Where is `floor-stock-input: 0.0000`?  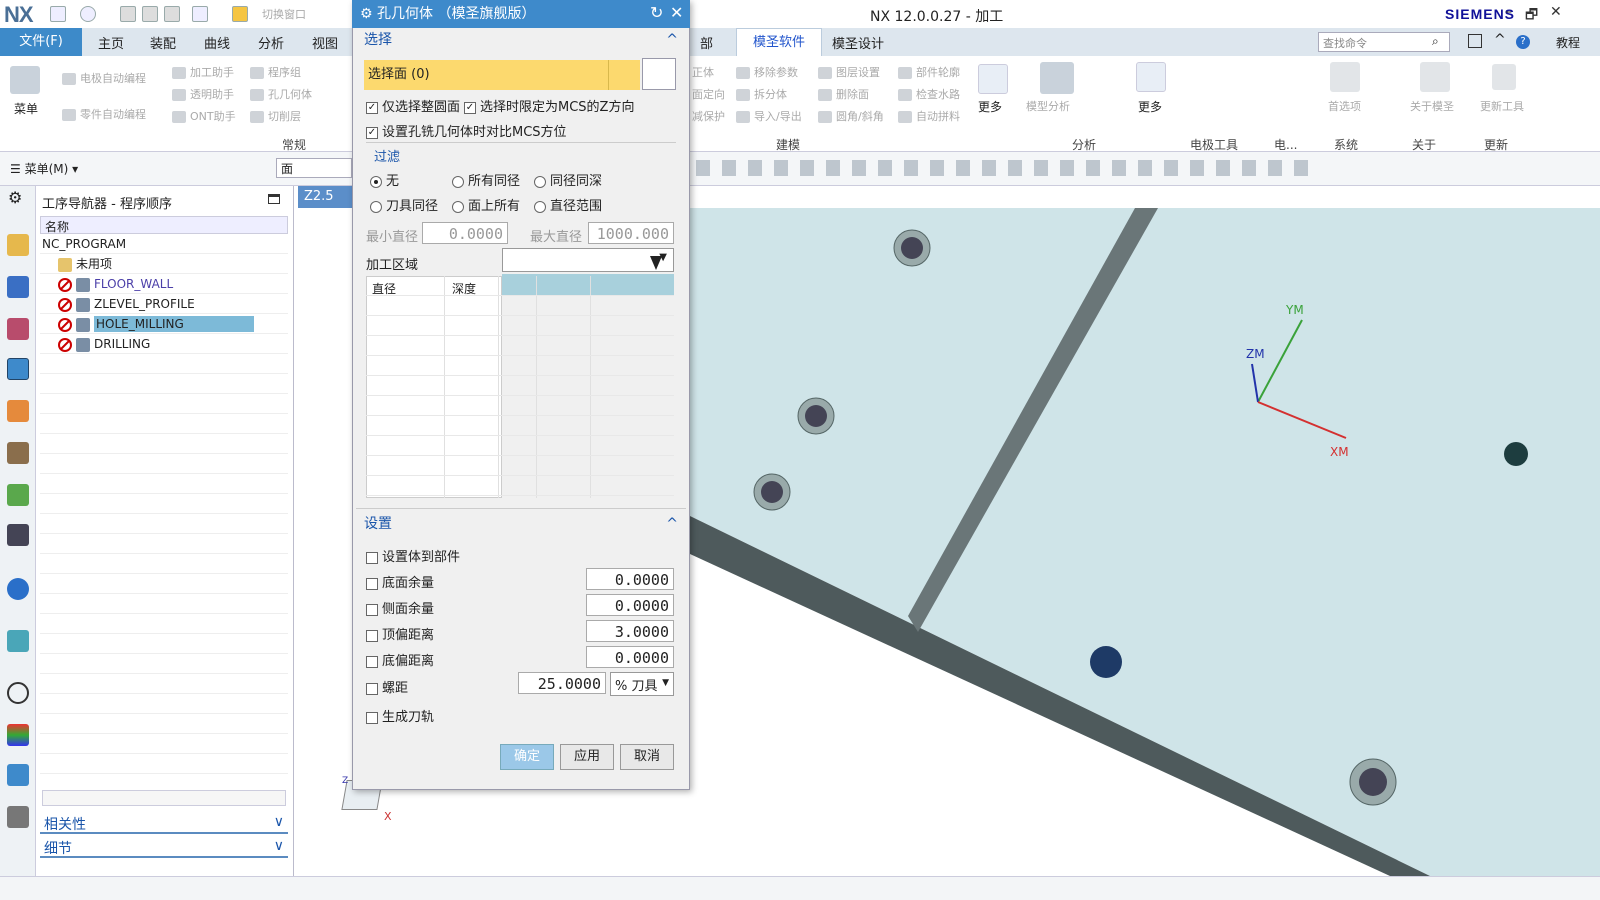
floor-stock-input: 0.0000 is located at coordinates (630, 579).